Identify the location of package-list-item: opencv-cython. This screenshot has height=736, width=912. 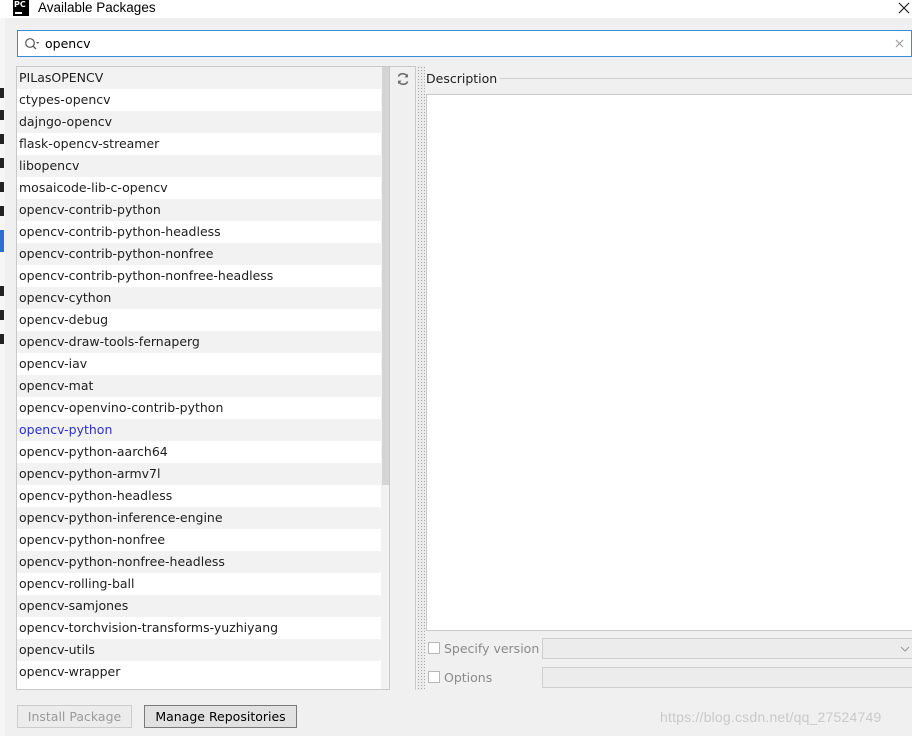
(199, 298).